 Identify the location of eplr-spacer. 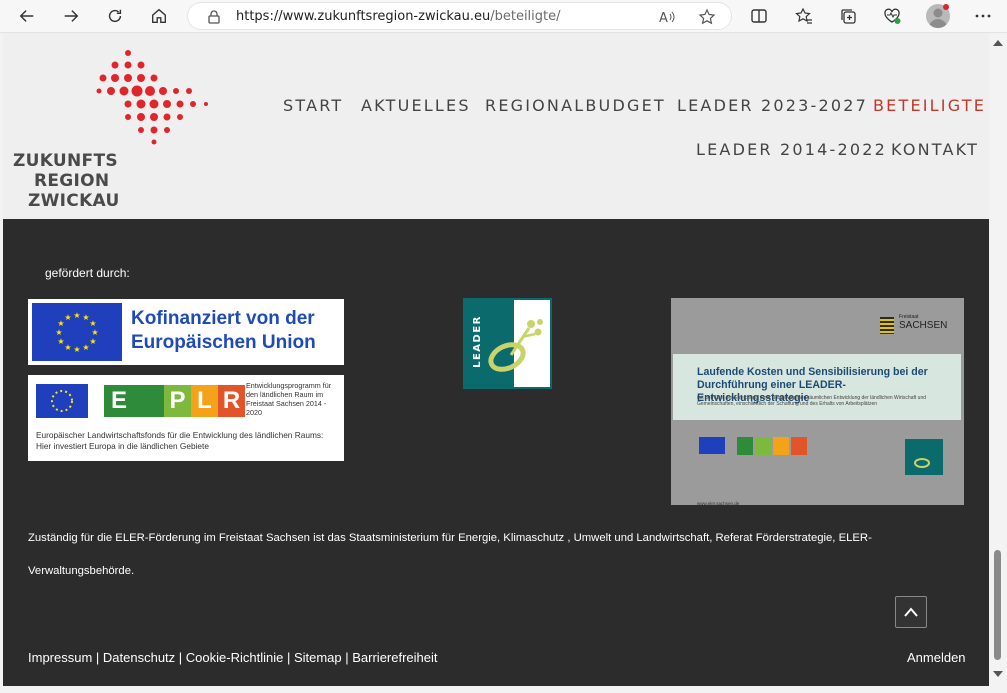
(149, 401).